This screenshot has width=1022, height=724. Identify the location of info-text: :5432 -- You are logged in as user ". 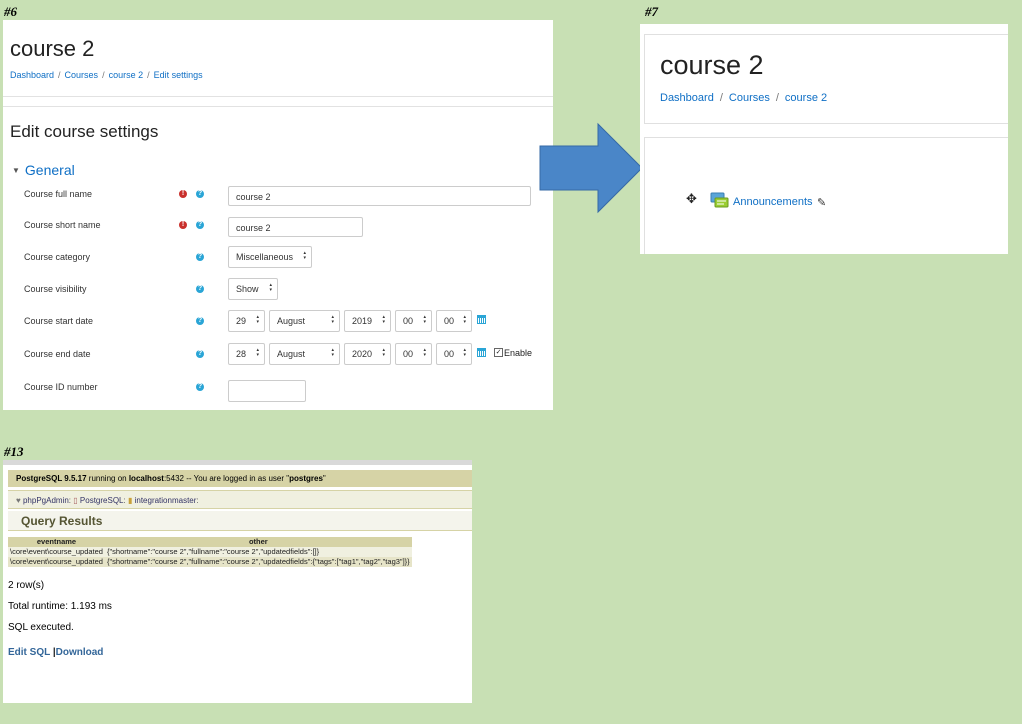
(226, 478).